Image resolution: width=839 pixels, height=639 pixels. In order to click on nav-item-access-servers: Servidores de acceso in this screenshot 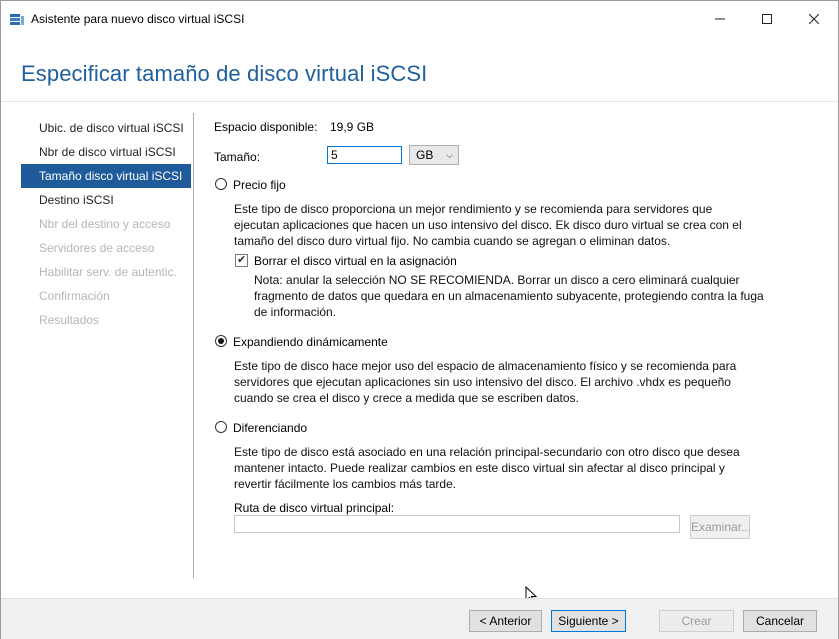, I will do `click(97, 248)`.